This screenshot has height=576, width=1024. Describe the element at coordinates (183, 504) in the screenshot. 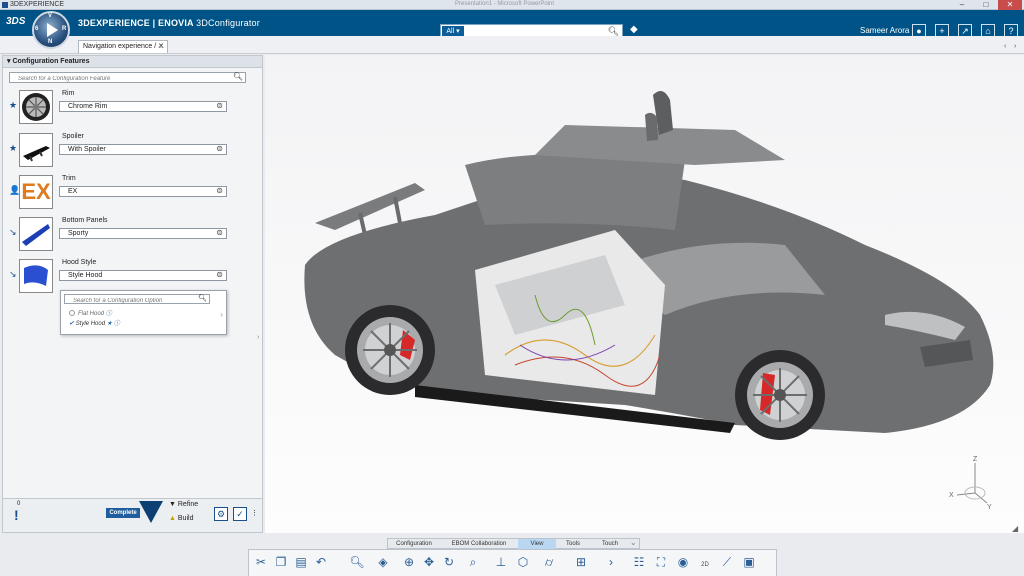

I see `refine-button: ▼ Refine` at that location.